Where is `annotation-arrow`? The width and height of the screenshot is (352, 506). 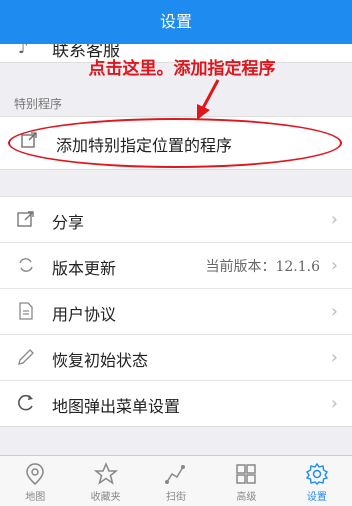
annotation-arrow is located at coordinates (208, 99).